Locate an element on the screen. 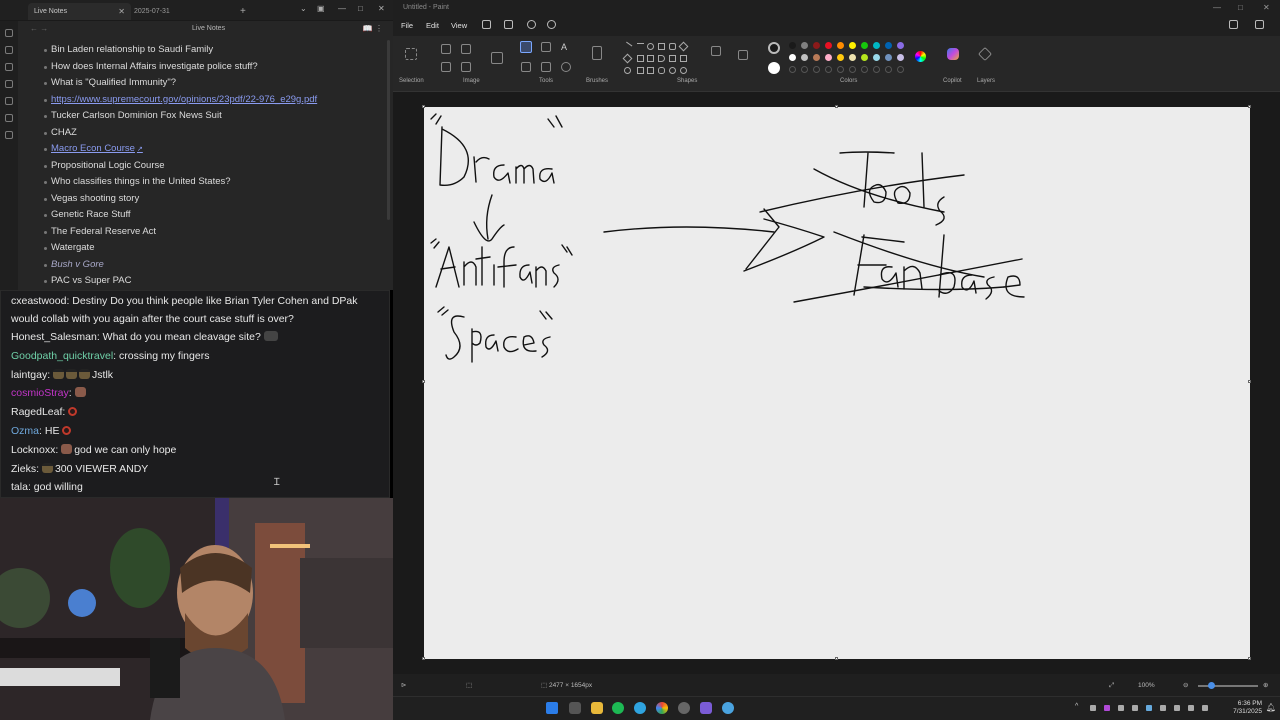 The height and width of the screenshot is (720, 1280). curve-shape-icon is located at coordinates (640, 46).